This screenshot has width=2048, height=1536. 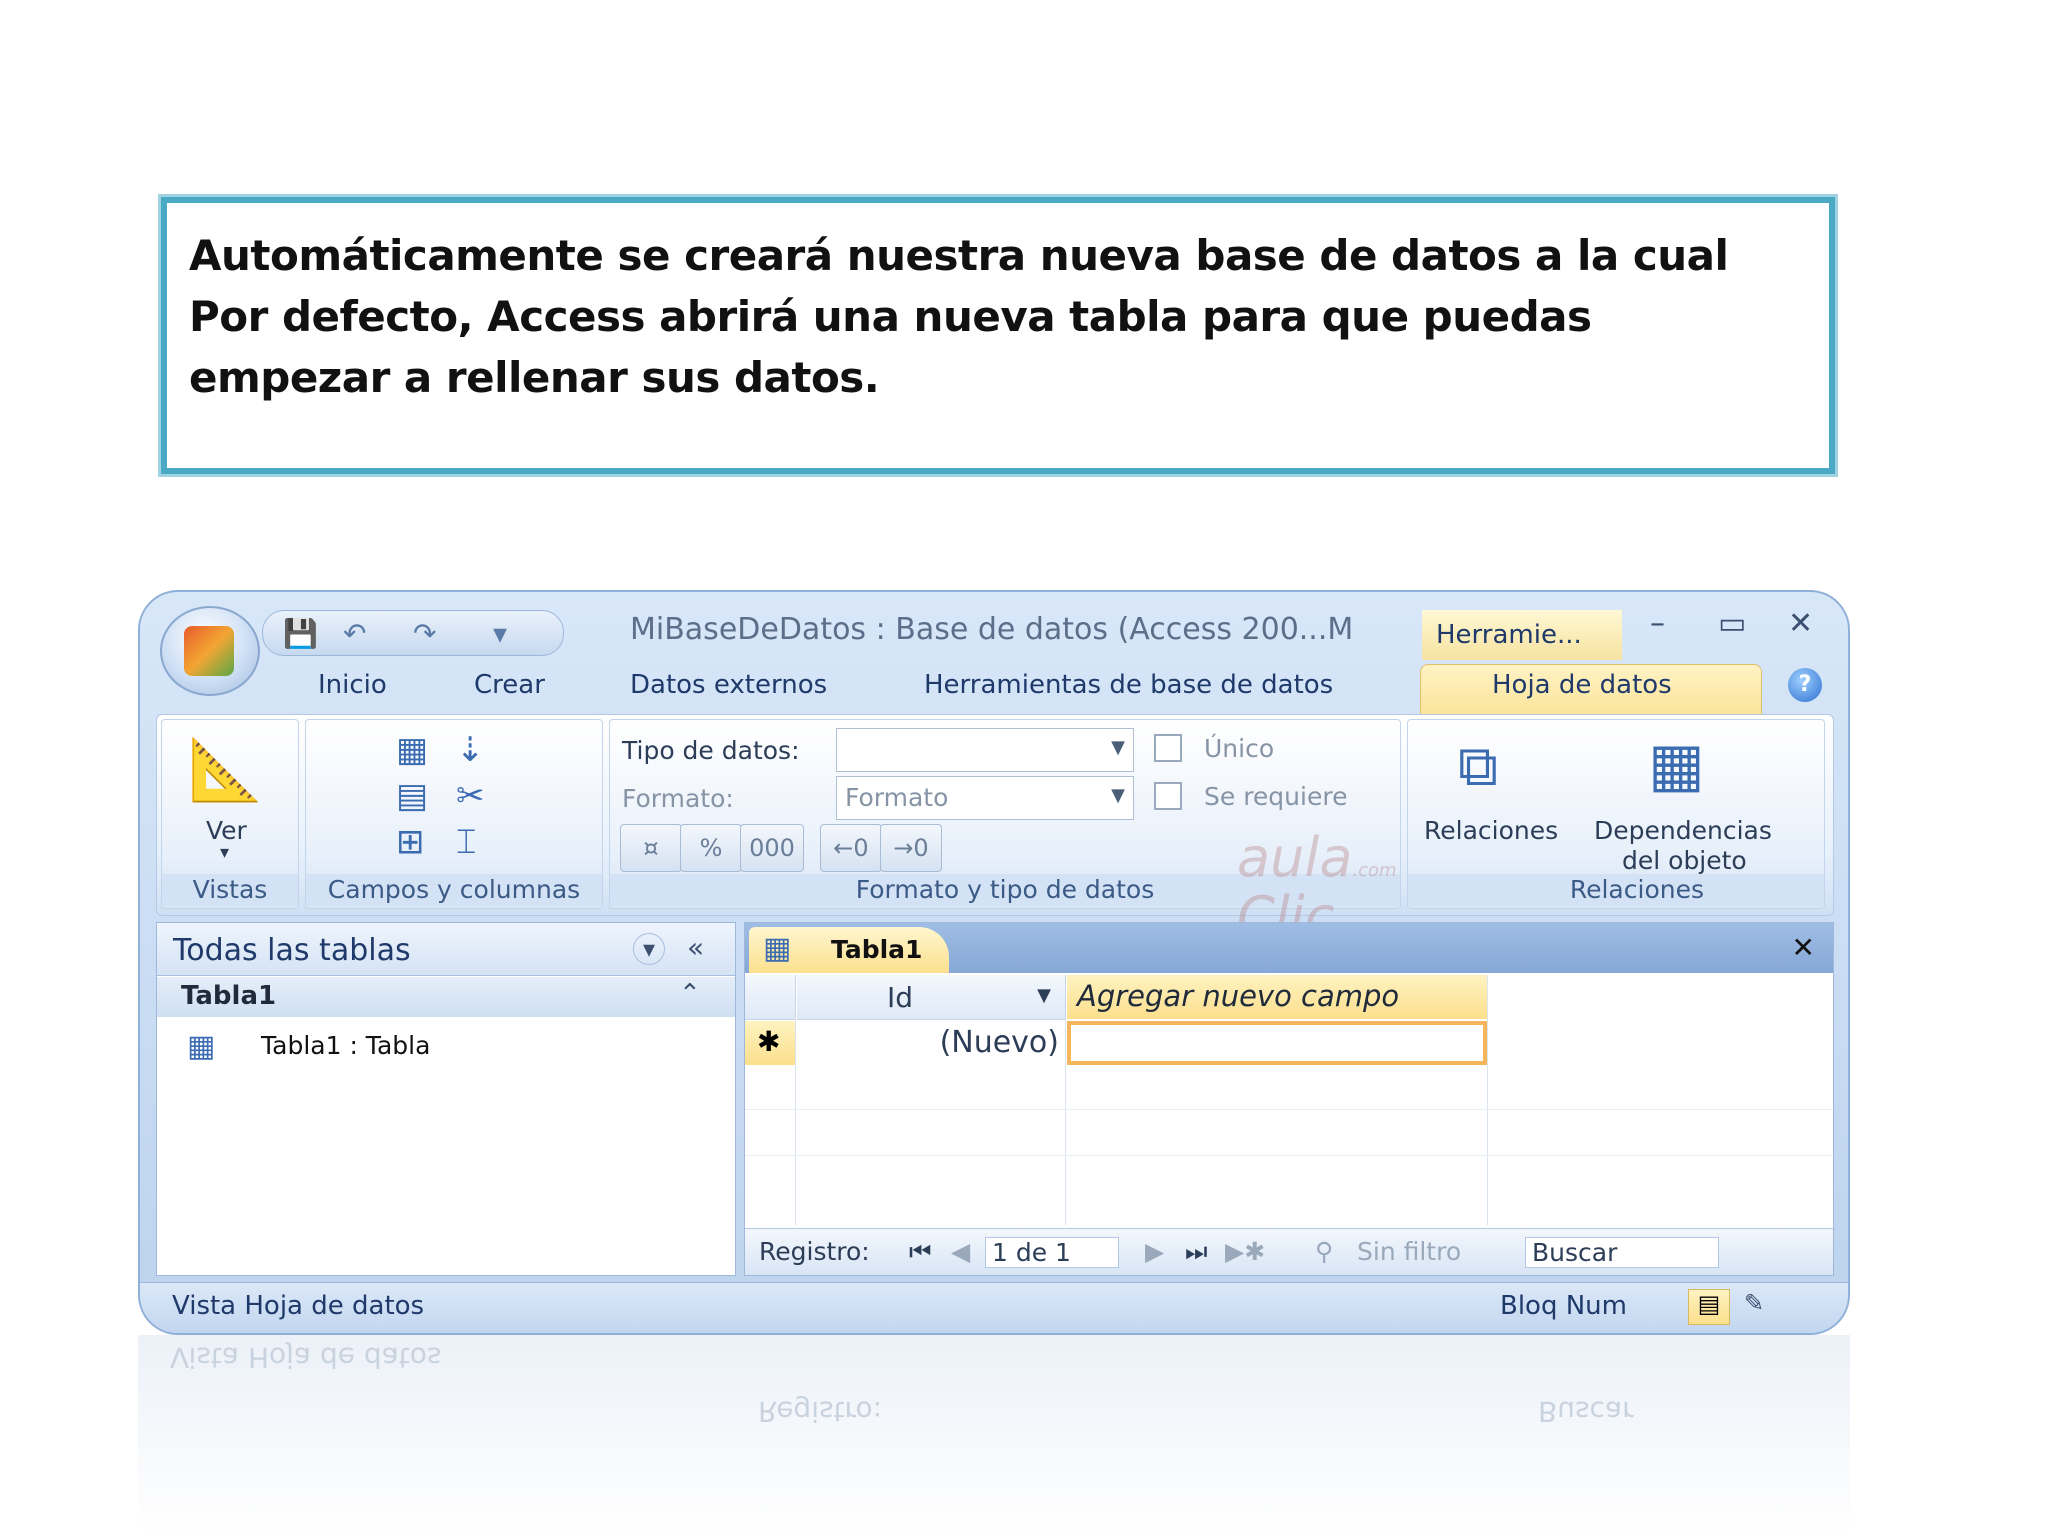 I want to click on insert-column-icon: ⇣, so click(x=470, y=750).